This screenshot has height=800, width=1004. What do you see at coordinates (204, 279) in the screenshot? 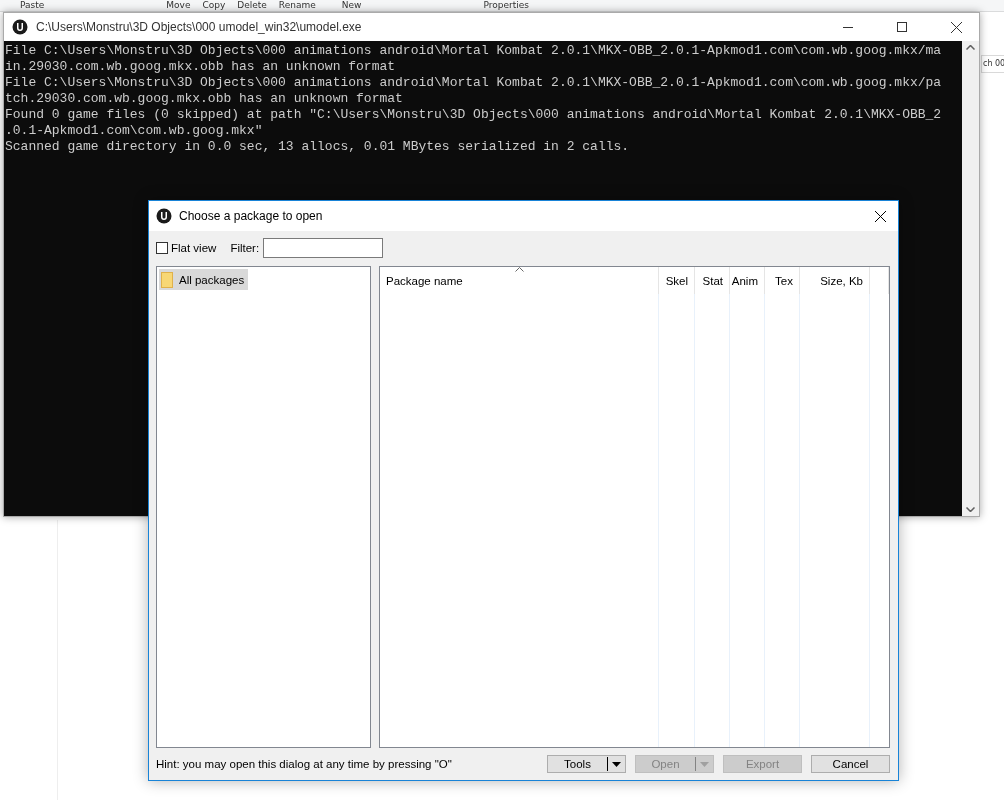
I see `tree-item: All packages` at bounding box center [204, 279].